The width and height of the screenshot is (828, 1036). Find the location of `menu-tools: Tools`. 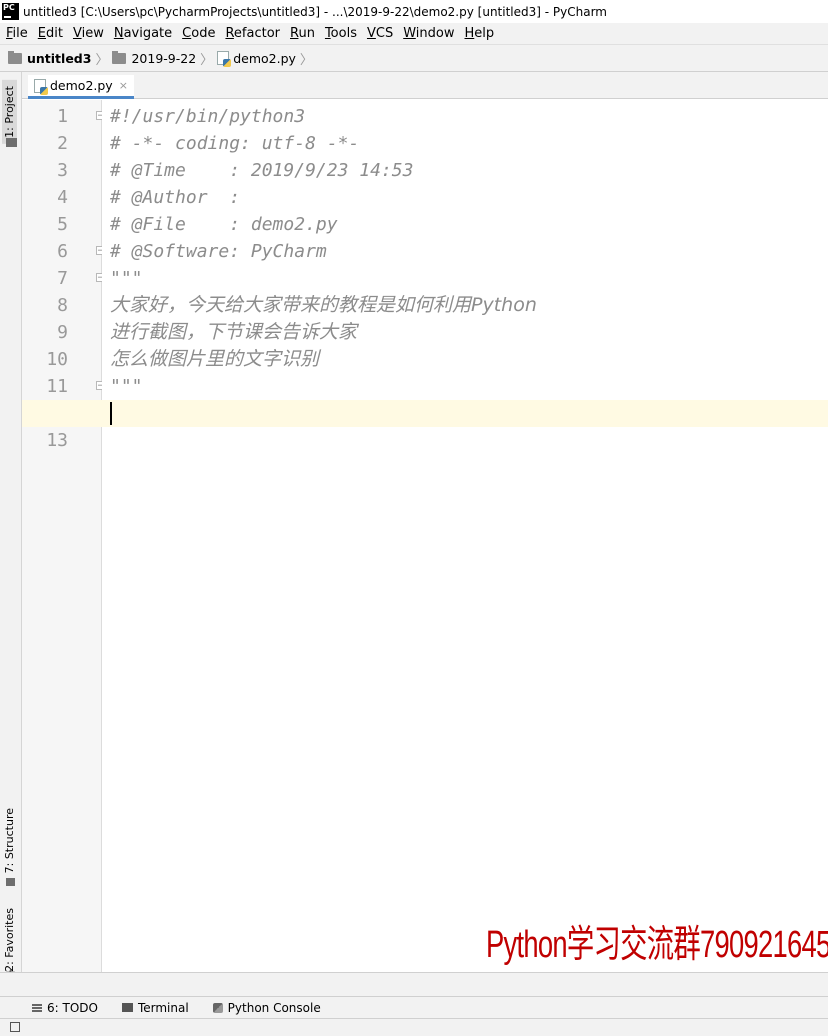

menu-tools: Tools is located at coordinates (341, 33).